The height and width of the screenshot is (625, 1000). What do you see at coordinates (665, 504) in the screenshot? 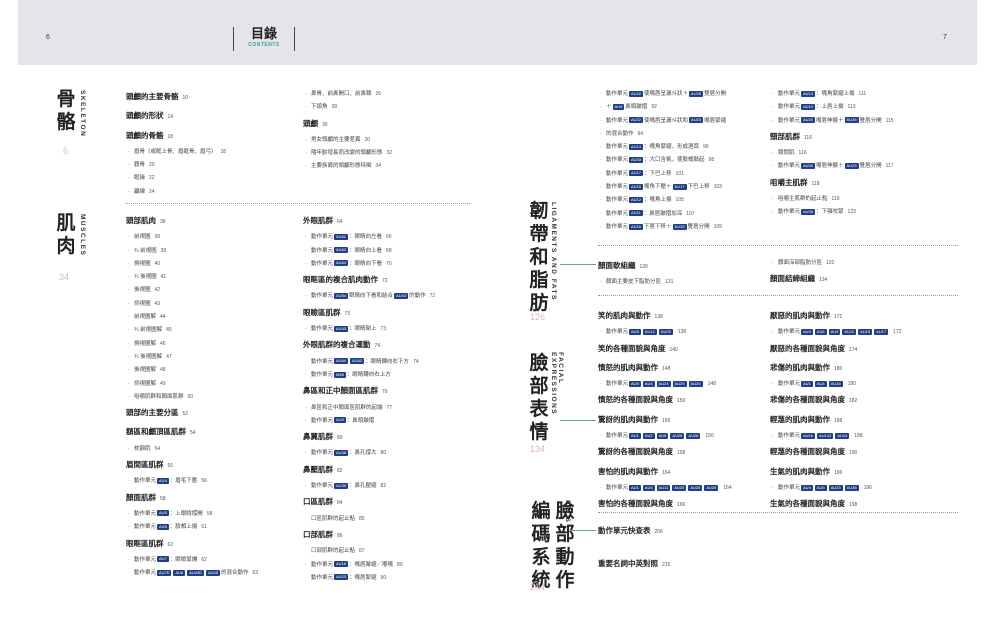
I see `toc-heading: 害怕的各種面貌與角度 166` at bounding box center [665, 504].